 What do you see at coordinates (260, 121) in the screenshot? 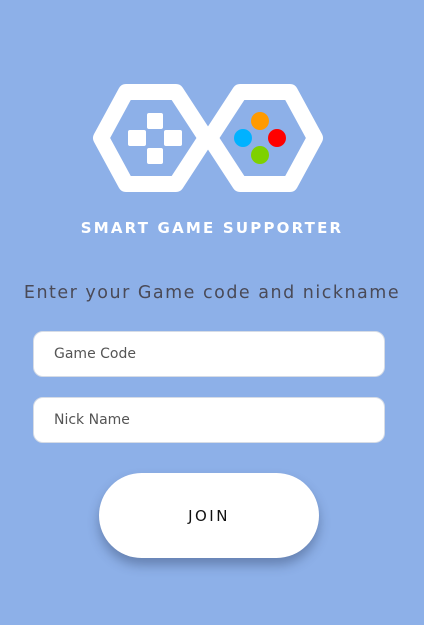
I see `orange-button-icon` at bounding box center [260, 121].